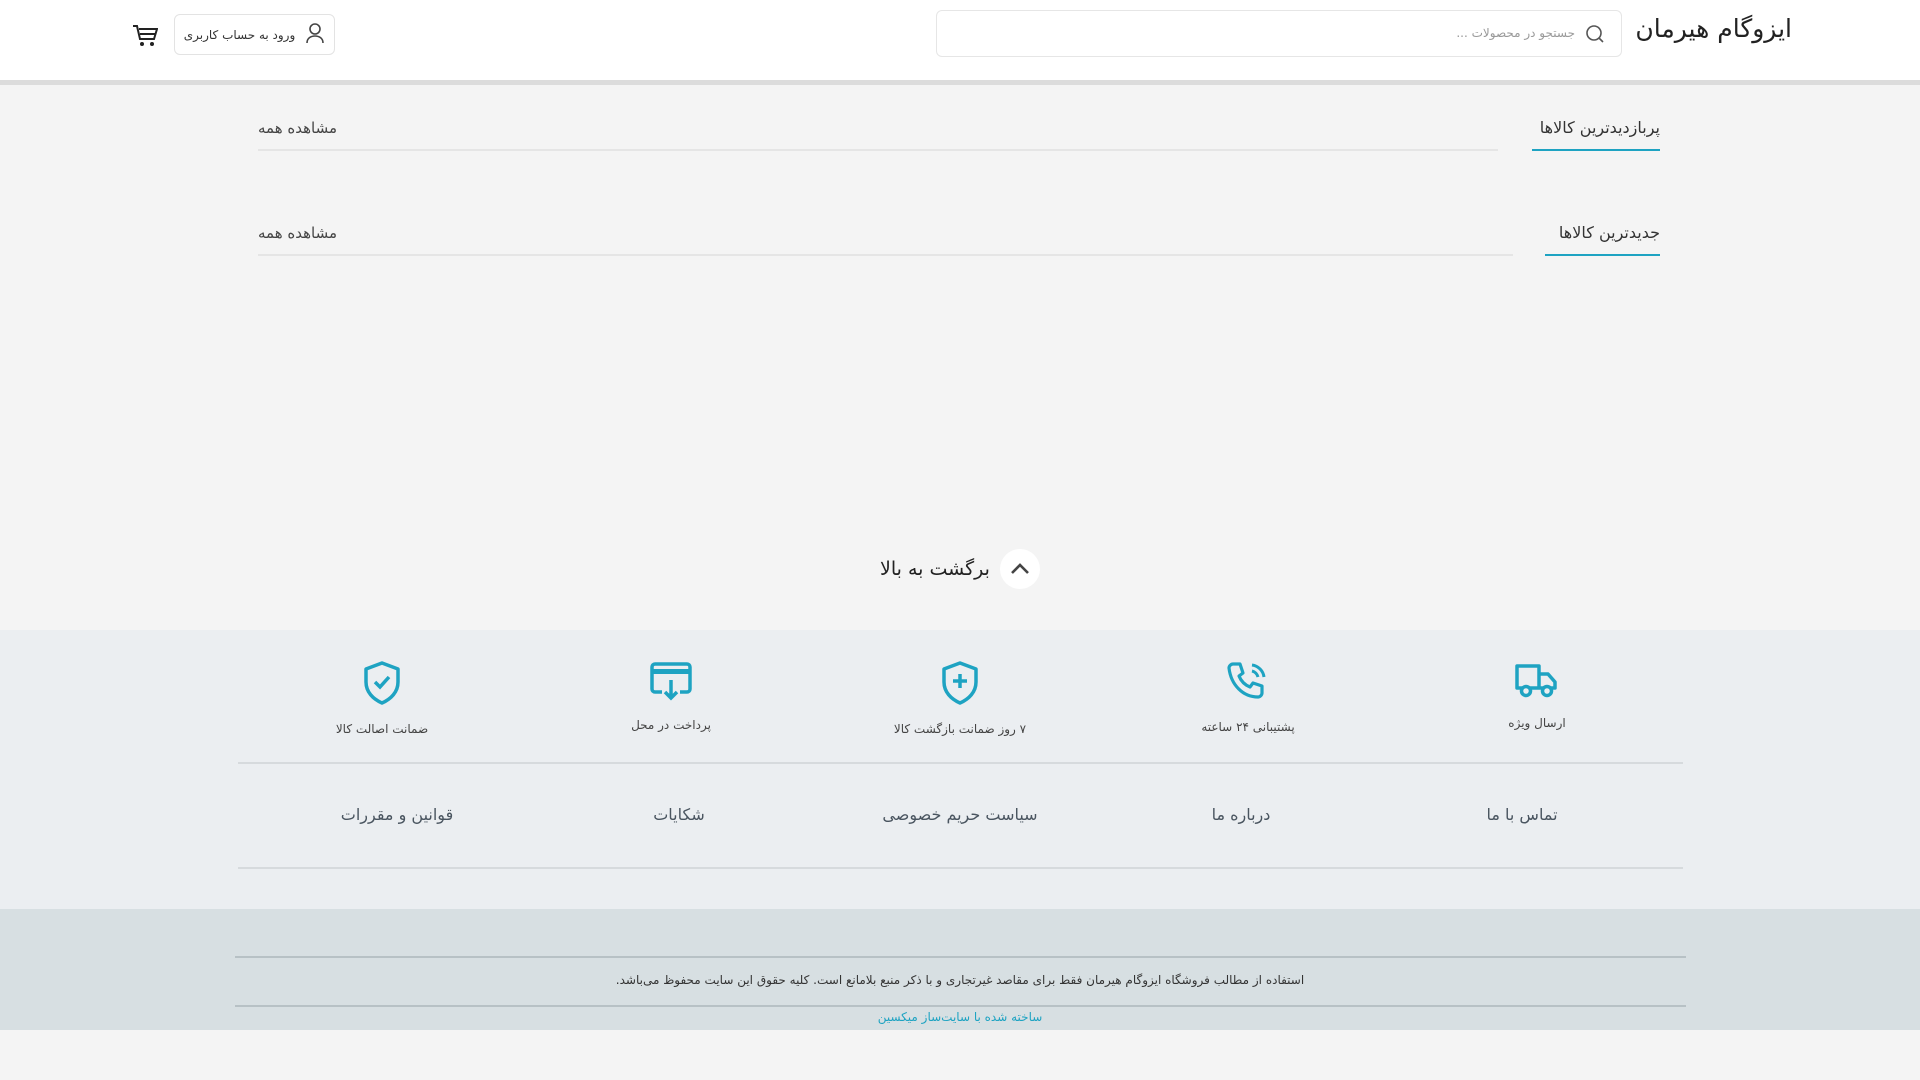 This screenshot has width=1920, height=1080. Describe the element at coordinates (1537, 723) in the screenshot. I see `feature-label: ارسال ویژه` at that location.